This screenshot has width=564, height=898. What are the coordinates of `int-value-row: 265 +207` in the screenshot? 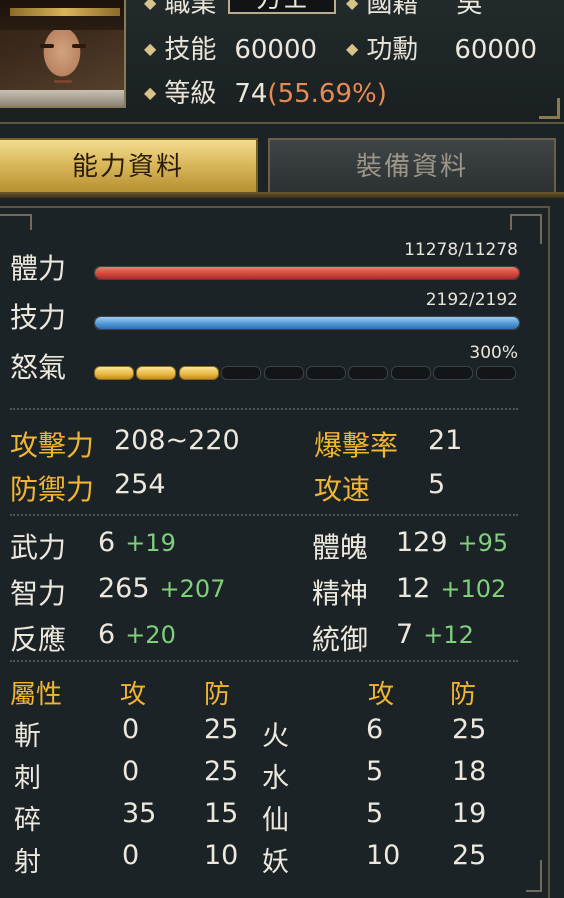 It's located at (161, 588).